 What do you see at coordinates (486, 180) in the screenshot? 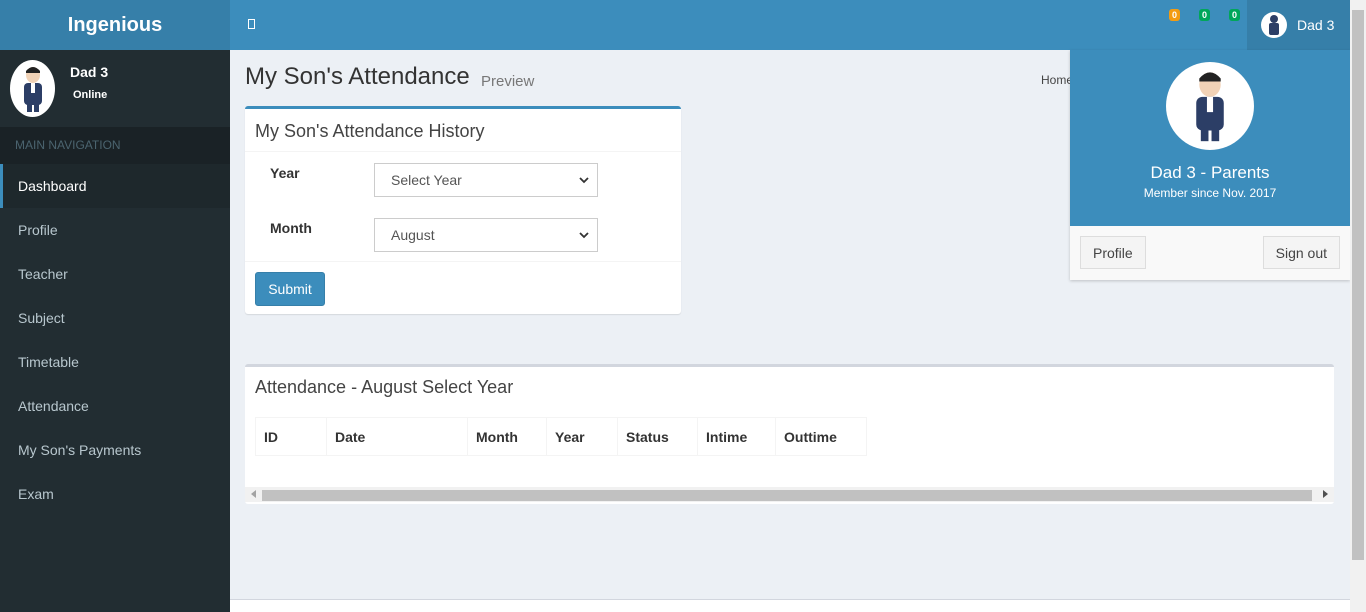
I see `year-select: Select Year` at bounding box center [486, 180].